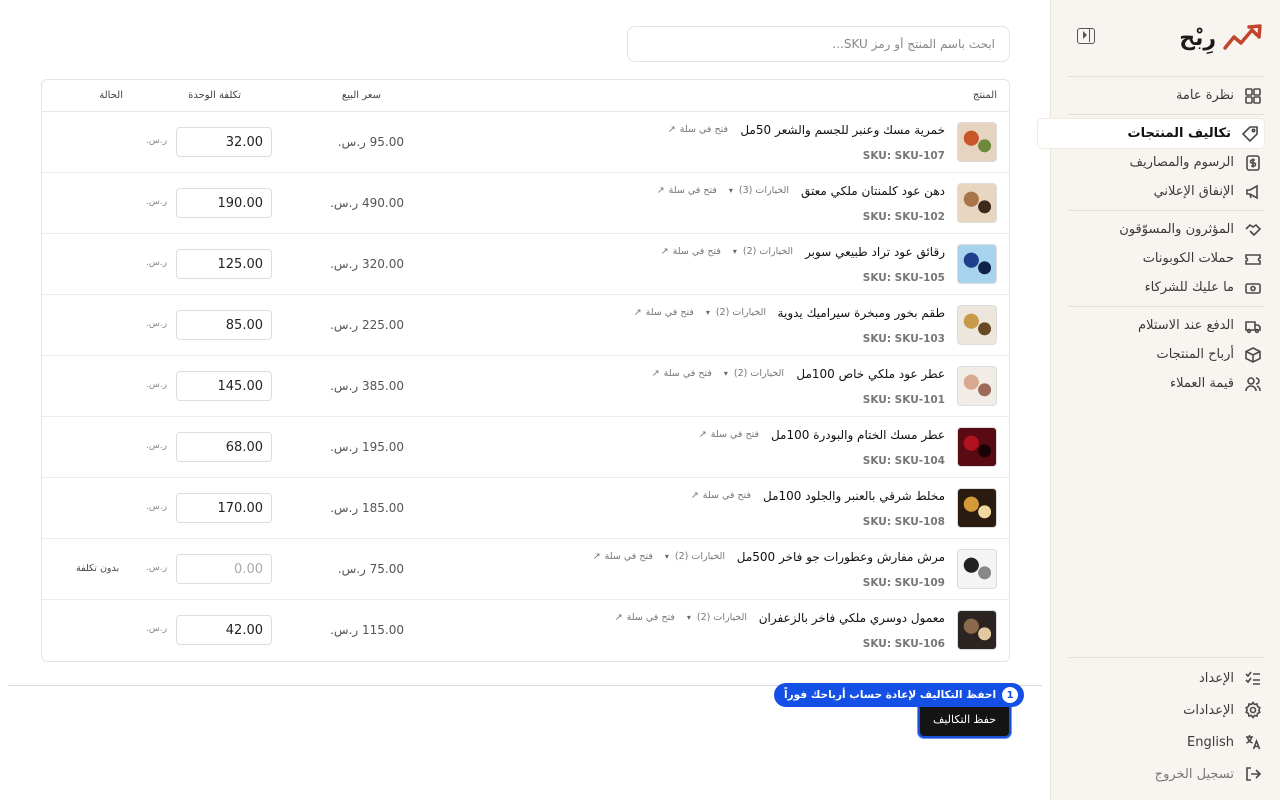  What do you see at coordinates (1253, 259) in the screenshot?
I see `ticket-icon` at bounding box center [1253, 259].